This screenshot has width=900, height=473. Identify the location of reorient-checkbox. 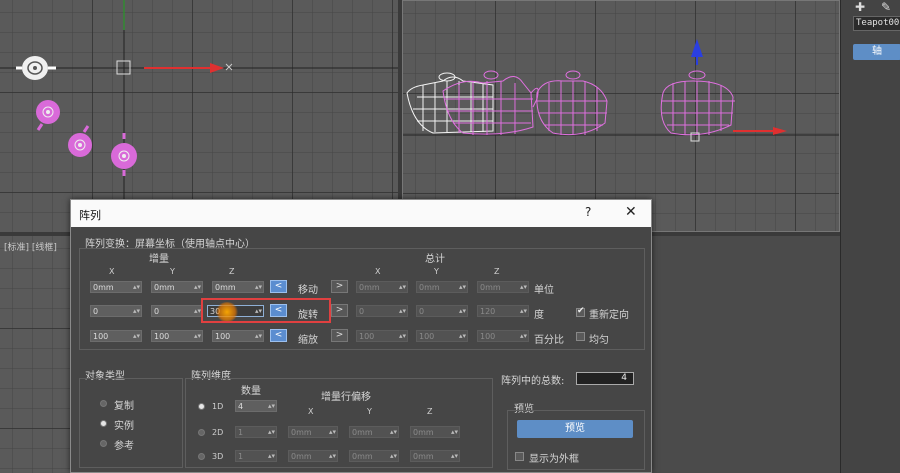
(580, 311).